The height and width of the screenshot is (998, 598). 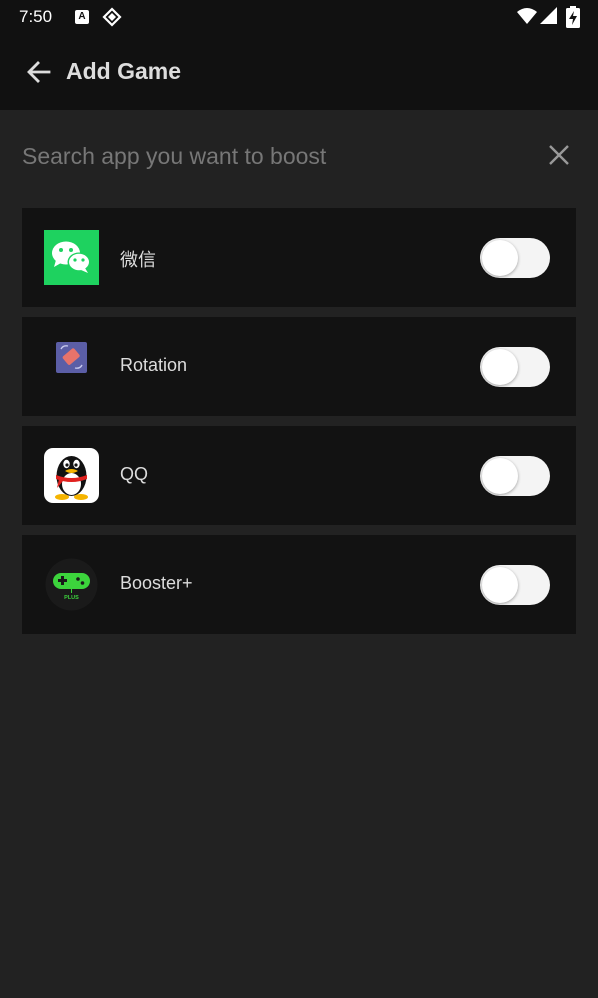 I want to click on arrow-left-icon, so click(x=39, y=72).